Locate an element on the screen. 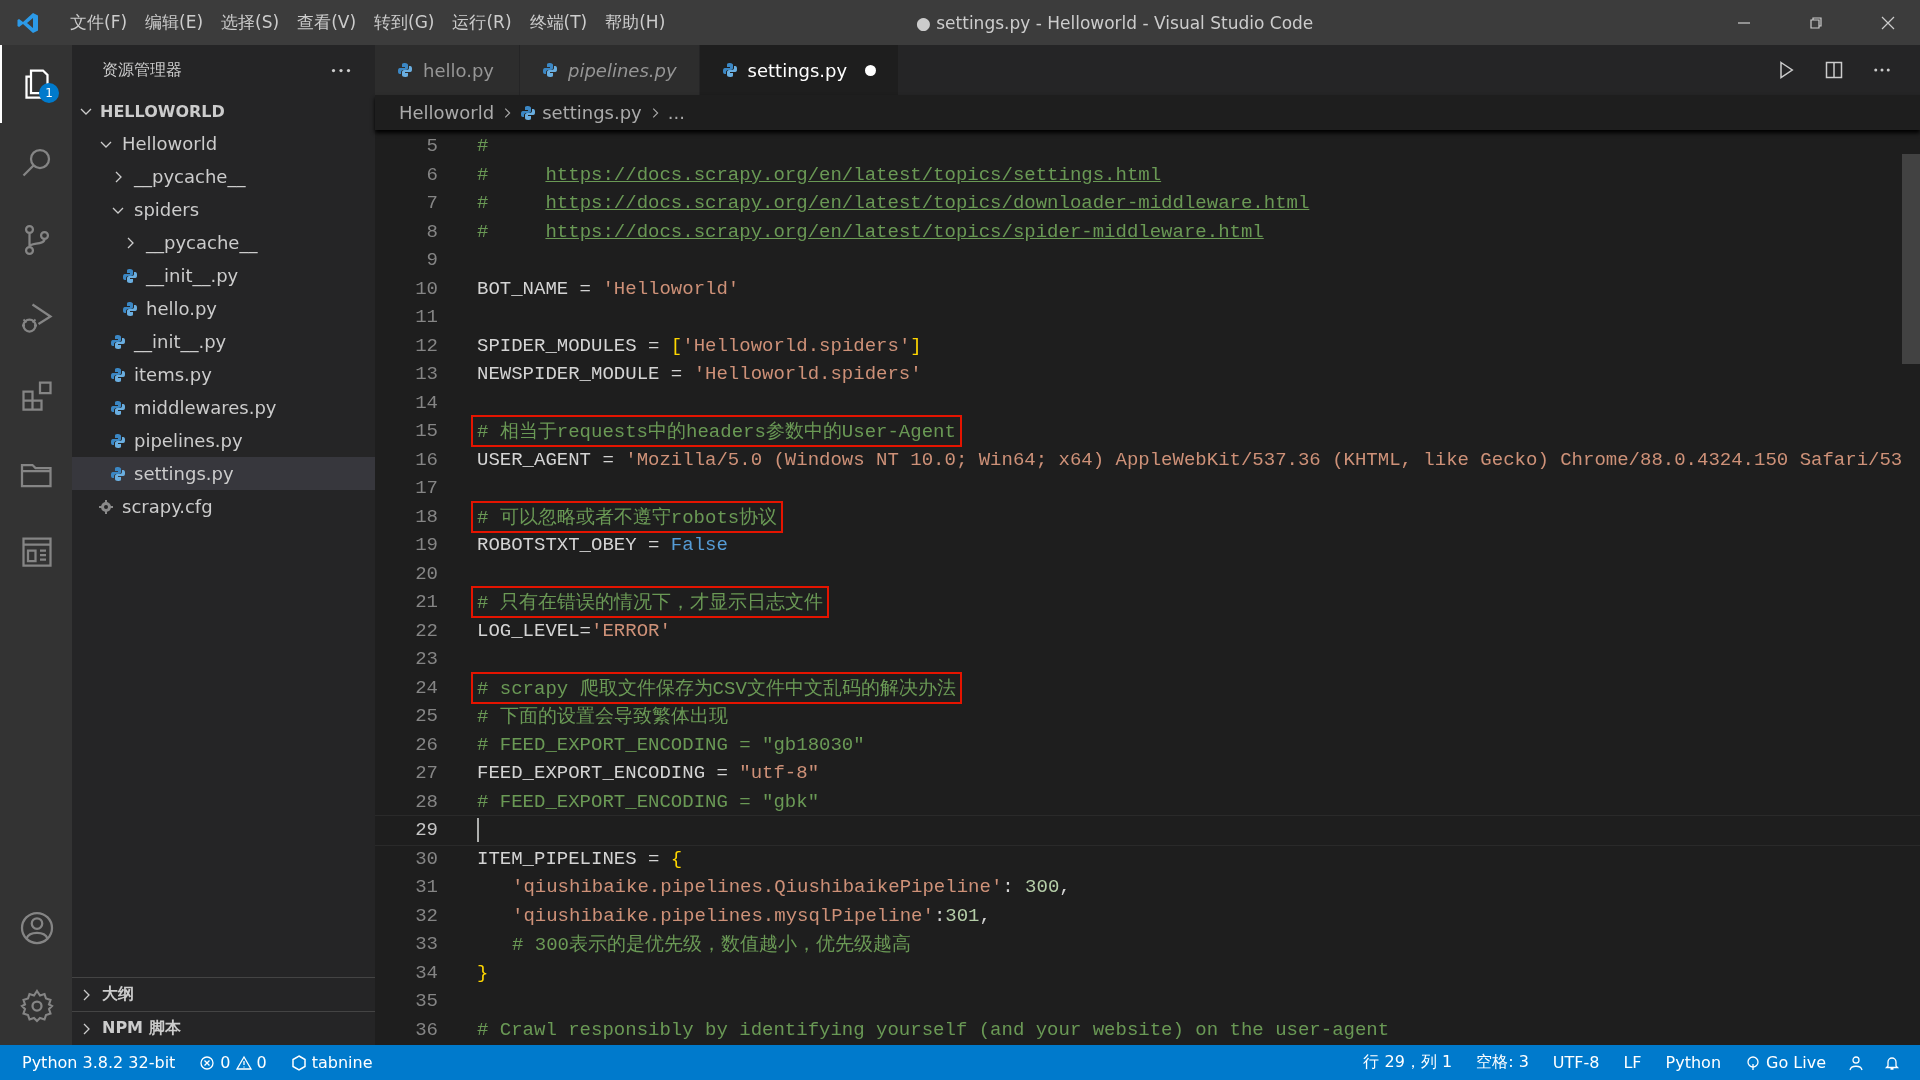 The image size is (1920, 1080). code-line: BOT_NAME = 'Helloworld' is located at coordinates (608, 289).